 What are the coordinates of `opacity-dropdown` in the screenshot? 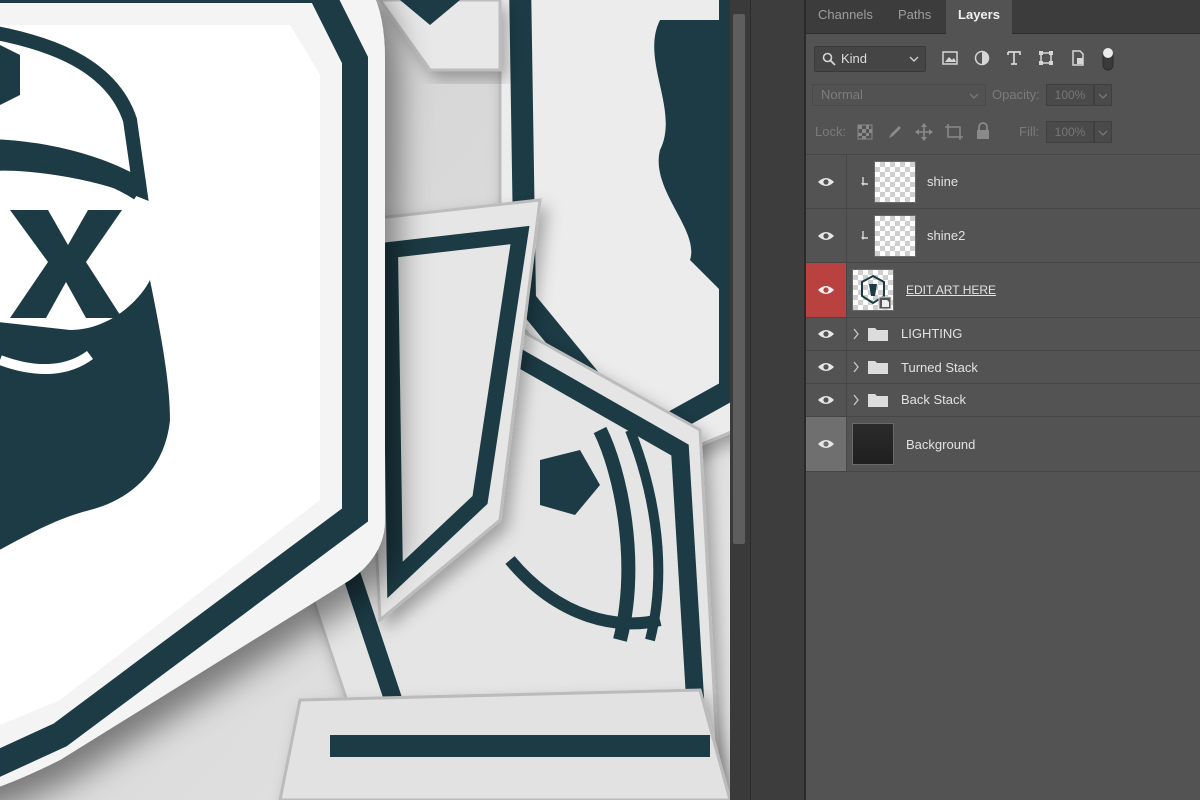 It's located at (1103, 95).